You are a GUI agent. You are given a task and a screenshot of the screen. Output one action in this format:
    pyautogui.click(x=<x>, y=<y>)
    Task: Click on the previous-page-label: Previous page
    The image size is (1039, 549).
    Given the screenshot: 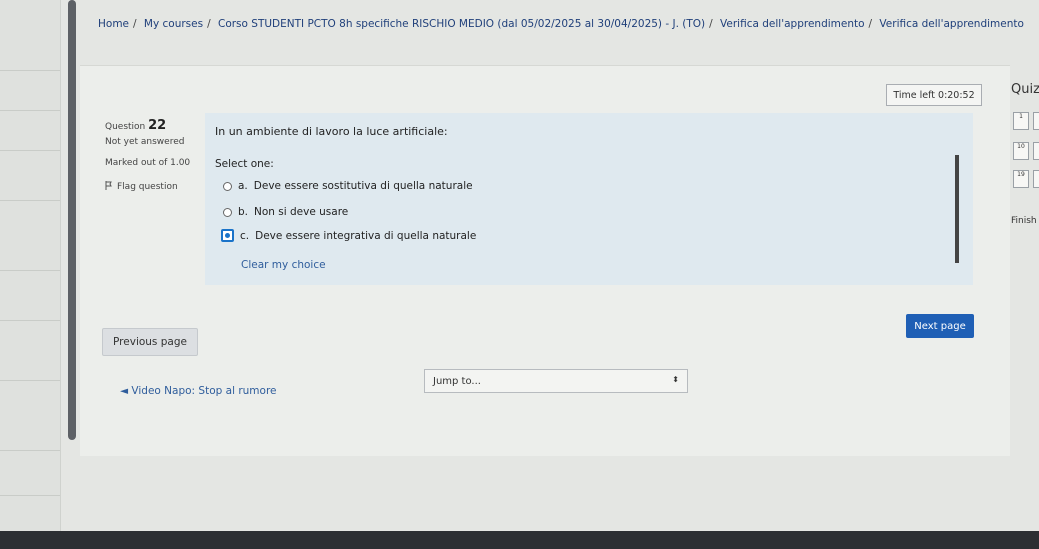 What is the action you would take?
    pyautogui.click(x=150, y=342)
    